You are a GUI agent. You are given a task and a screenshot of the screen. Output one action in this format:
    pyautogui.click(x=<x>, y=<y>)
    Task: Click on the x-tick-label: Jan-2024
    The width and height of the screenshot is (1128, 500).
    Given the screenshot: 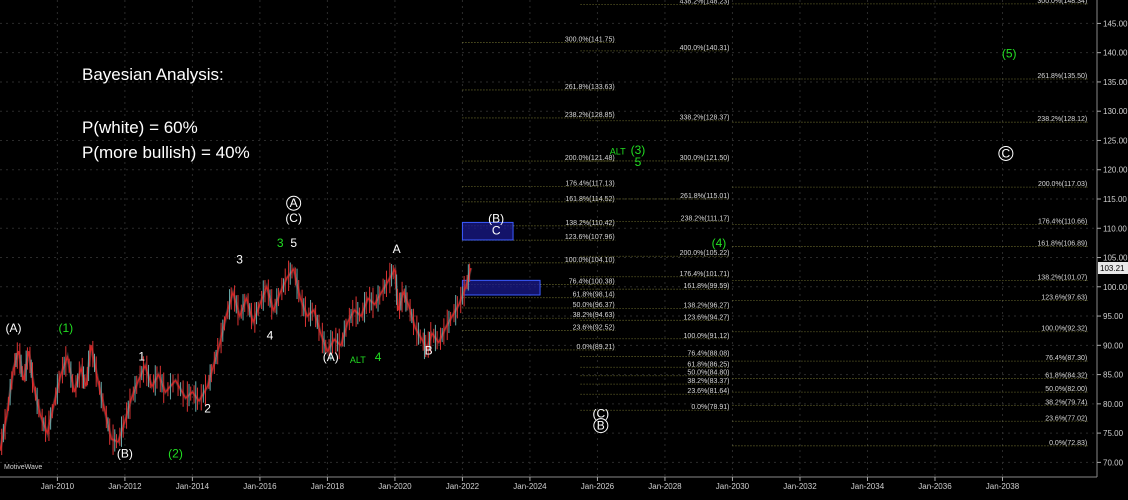 What is the action you would take?
    pyautogui.click(x=530, y=486)
    